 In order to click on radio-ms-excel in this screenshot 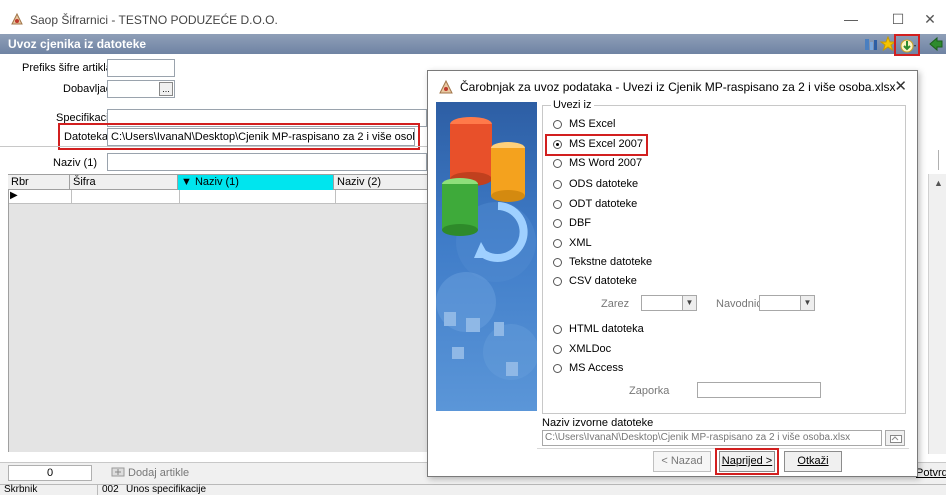, I will do `click(557, 124)`.